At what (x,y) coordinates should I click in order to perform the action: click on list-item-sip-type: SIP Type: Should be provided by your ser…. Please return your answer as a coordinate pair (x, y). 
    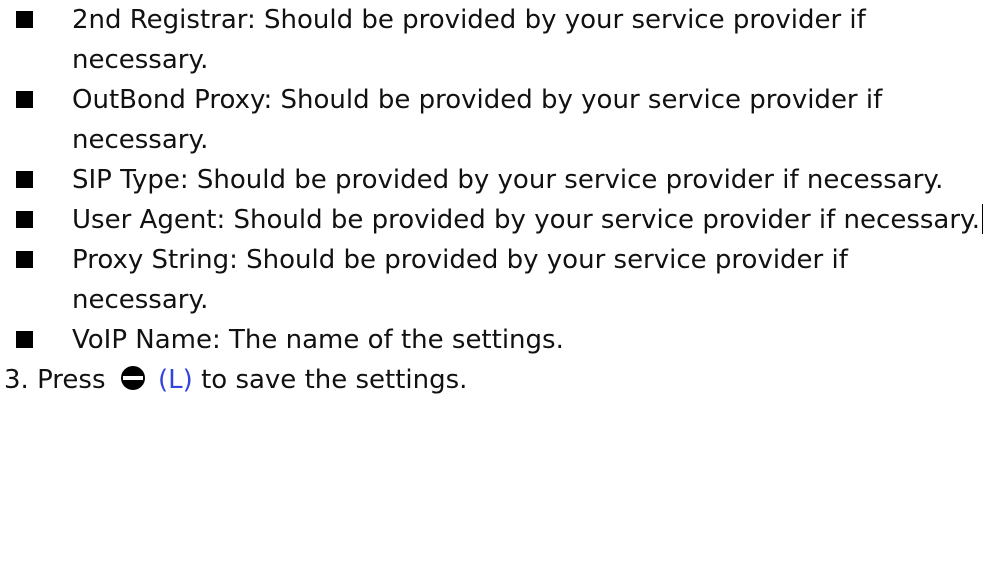
    Looking at the image, I should click on (497, 180).